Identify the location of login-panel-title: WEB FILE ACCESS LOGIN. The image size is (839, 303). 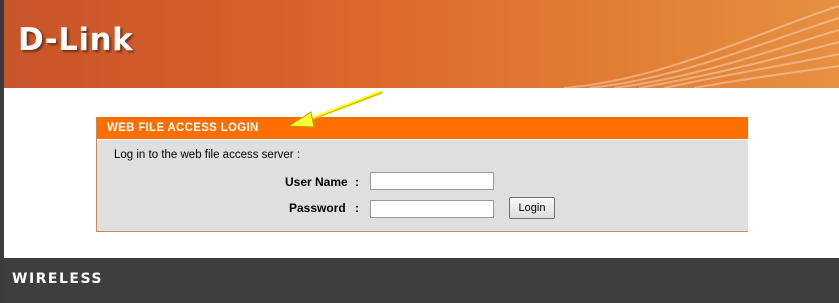
(422, 128).